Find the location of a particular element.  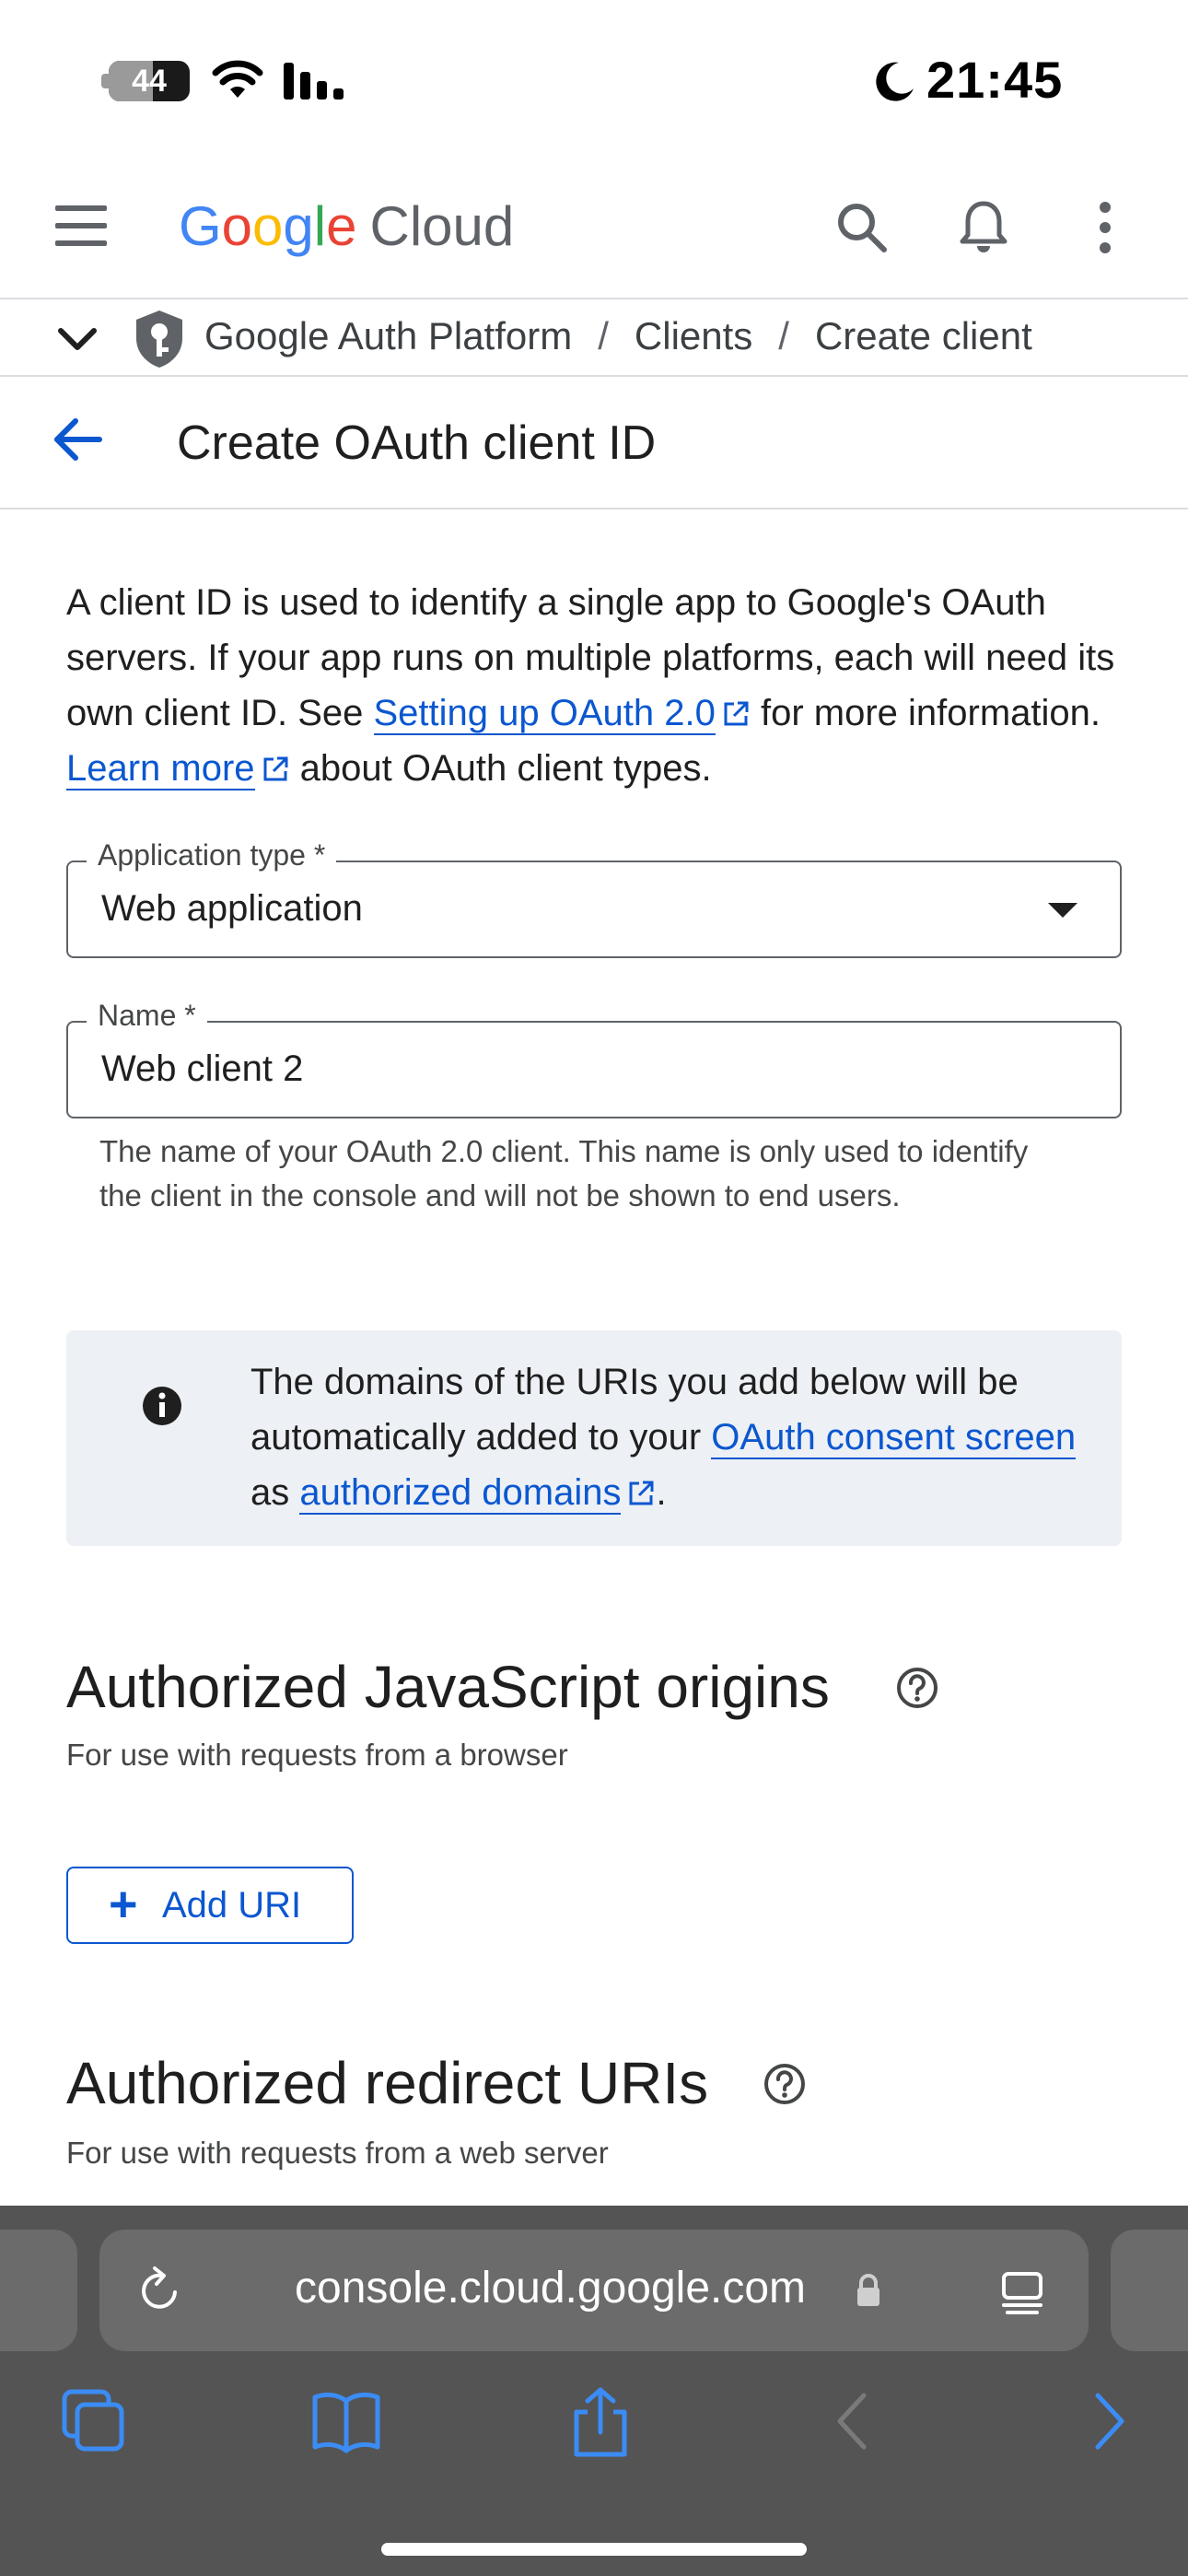

chevron-down-icon is located at coordinates (77, 340).